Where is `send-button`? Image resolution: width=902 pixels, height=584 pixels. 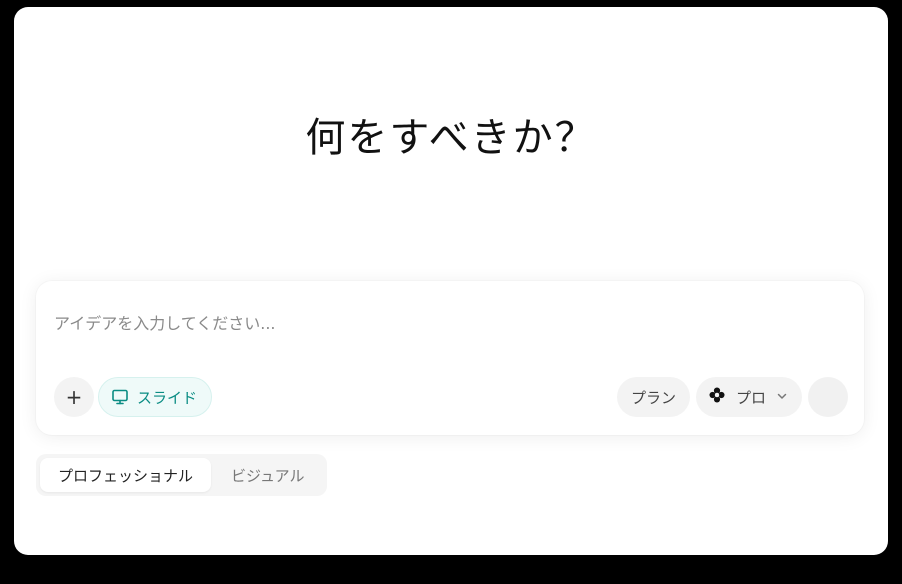 send-button is located at coordinates (828, 397).